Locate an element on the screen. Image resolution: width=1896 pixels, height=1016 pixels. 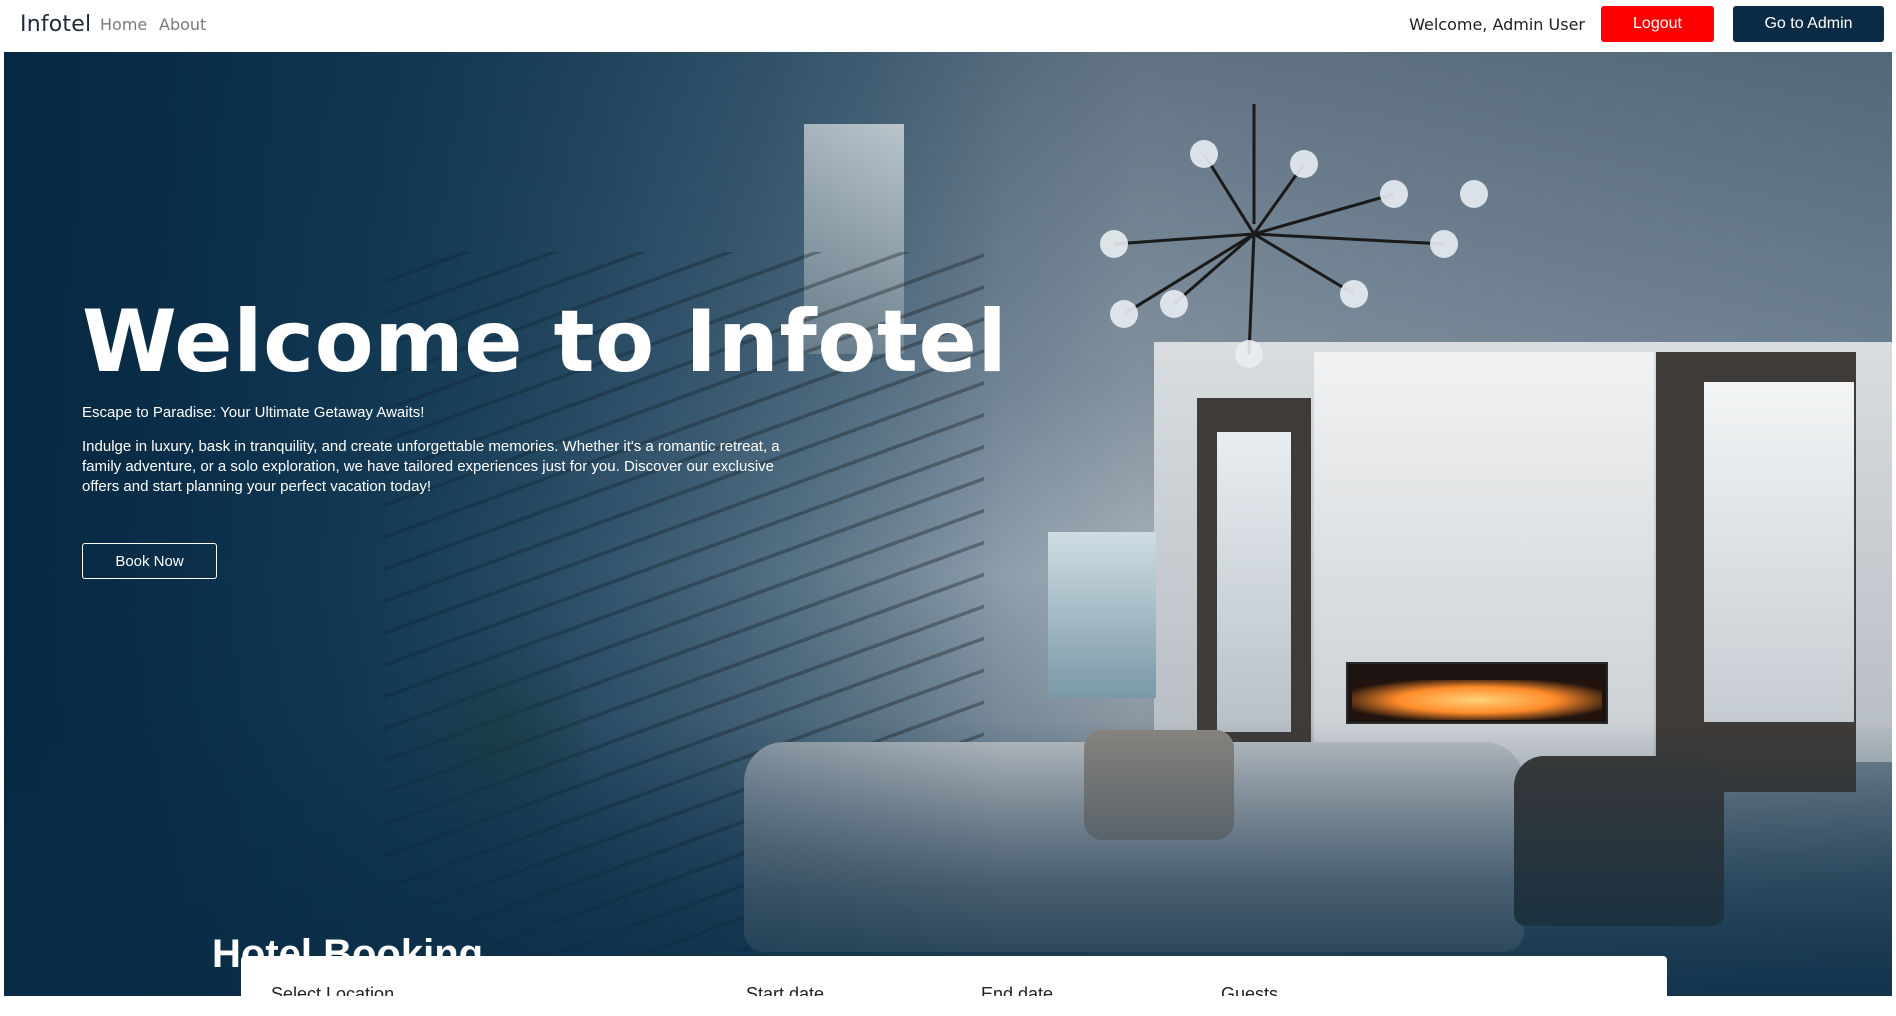
select-location-label: Select Location is located at coordinates (333, 994).